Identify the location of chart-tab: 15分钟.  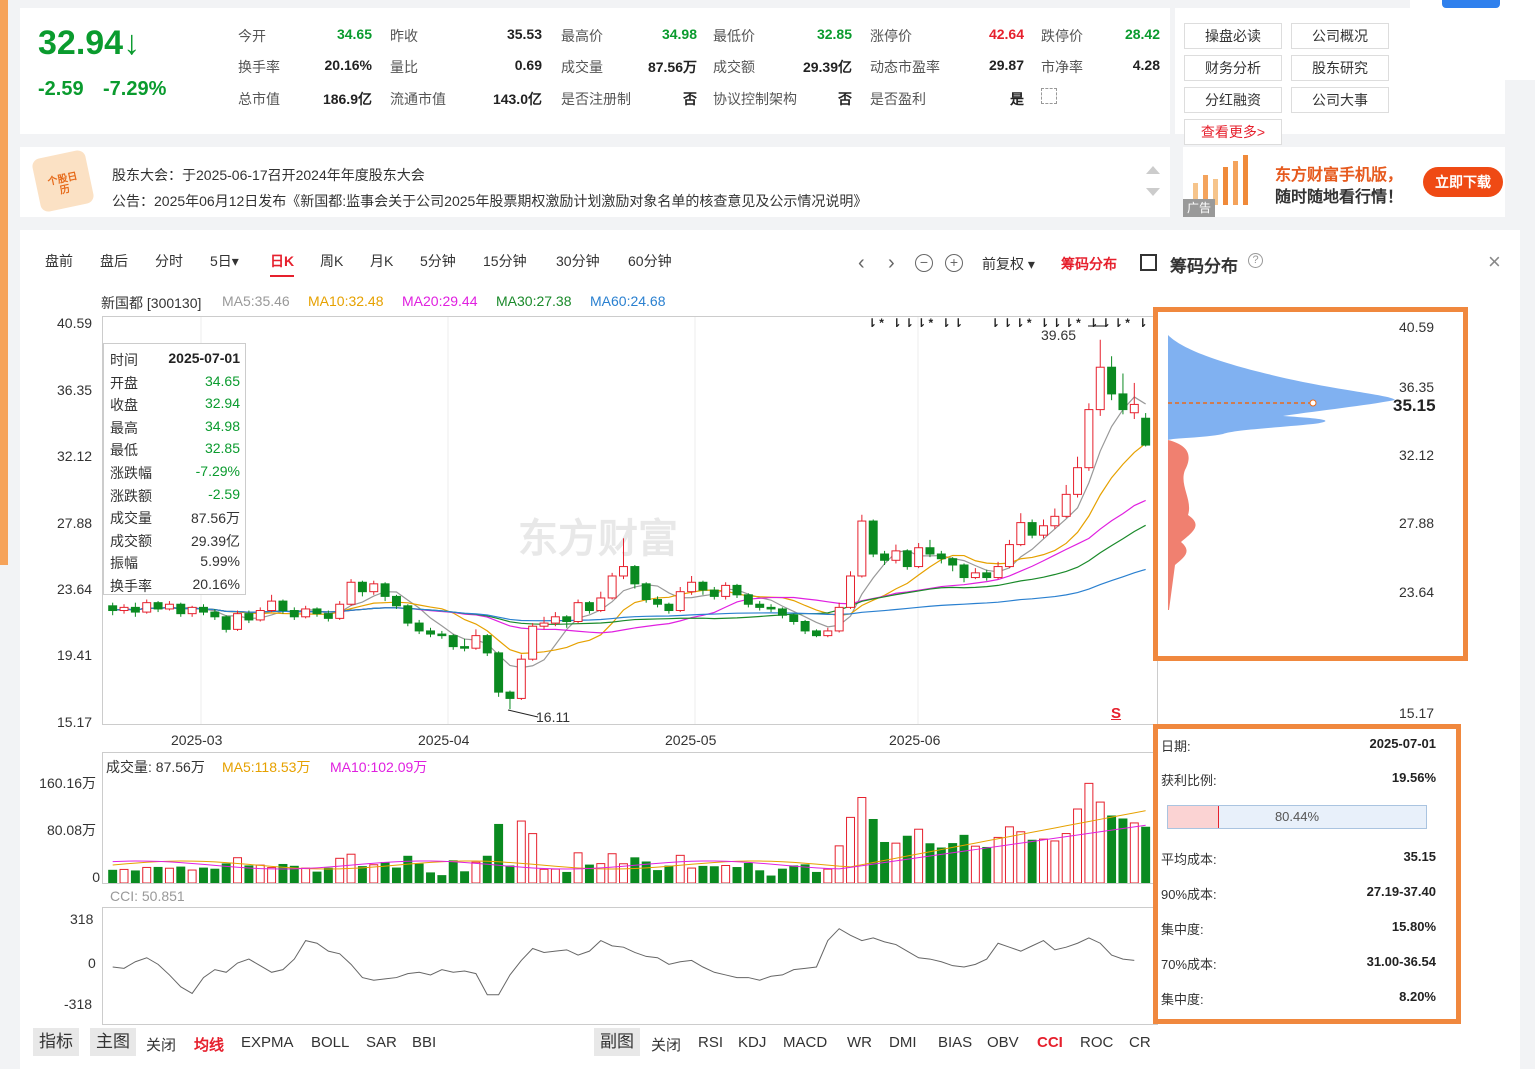
(505, 261).